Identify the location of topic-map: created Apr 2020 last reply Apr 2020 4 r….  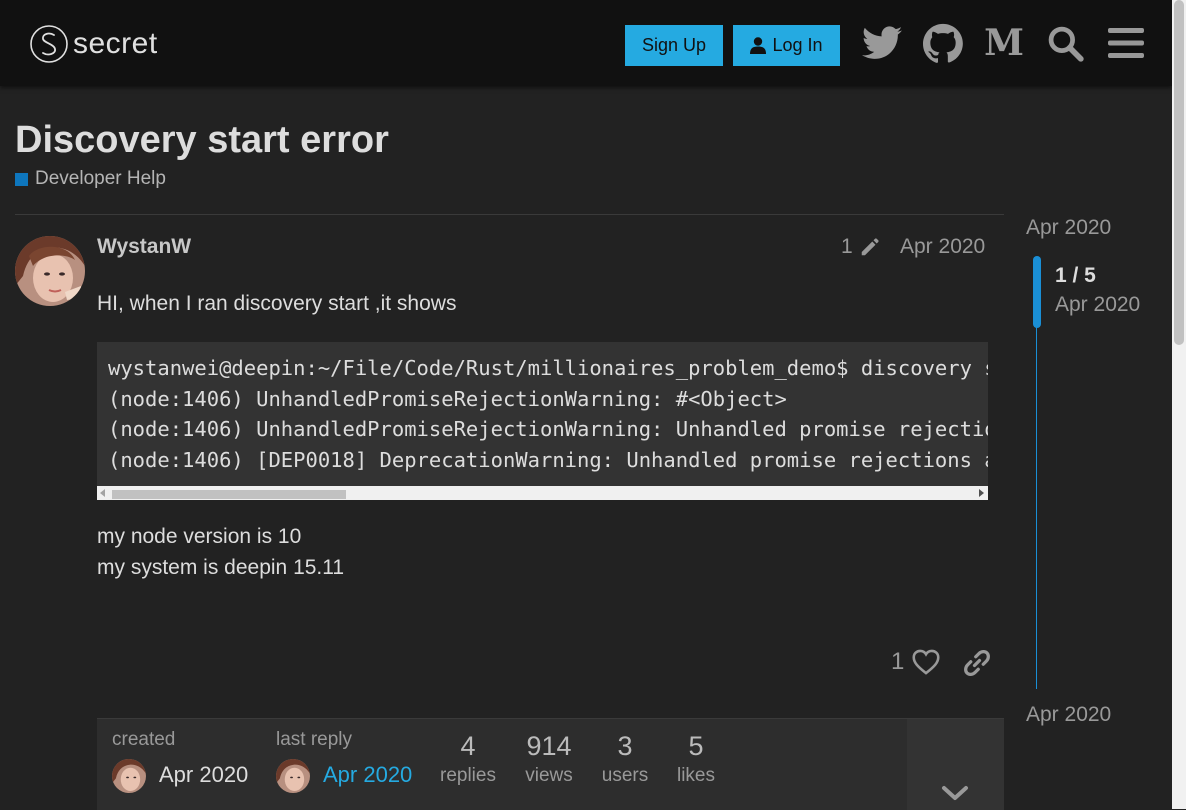
(502, 764).